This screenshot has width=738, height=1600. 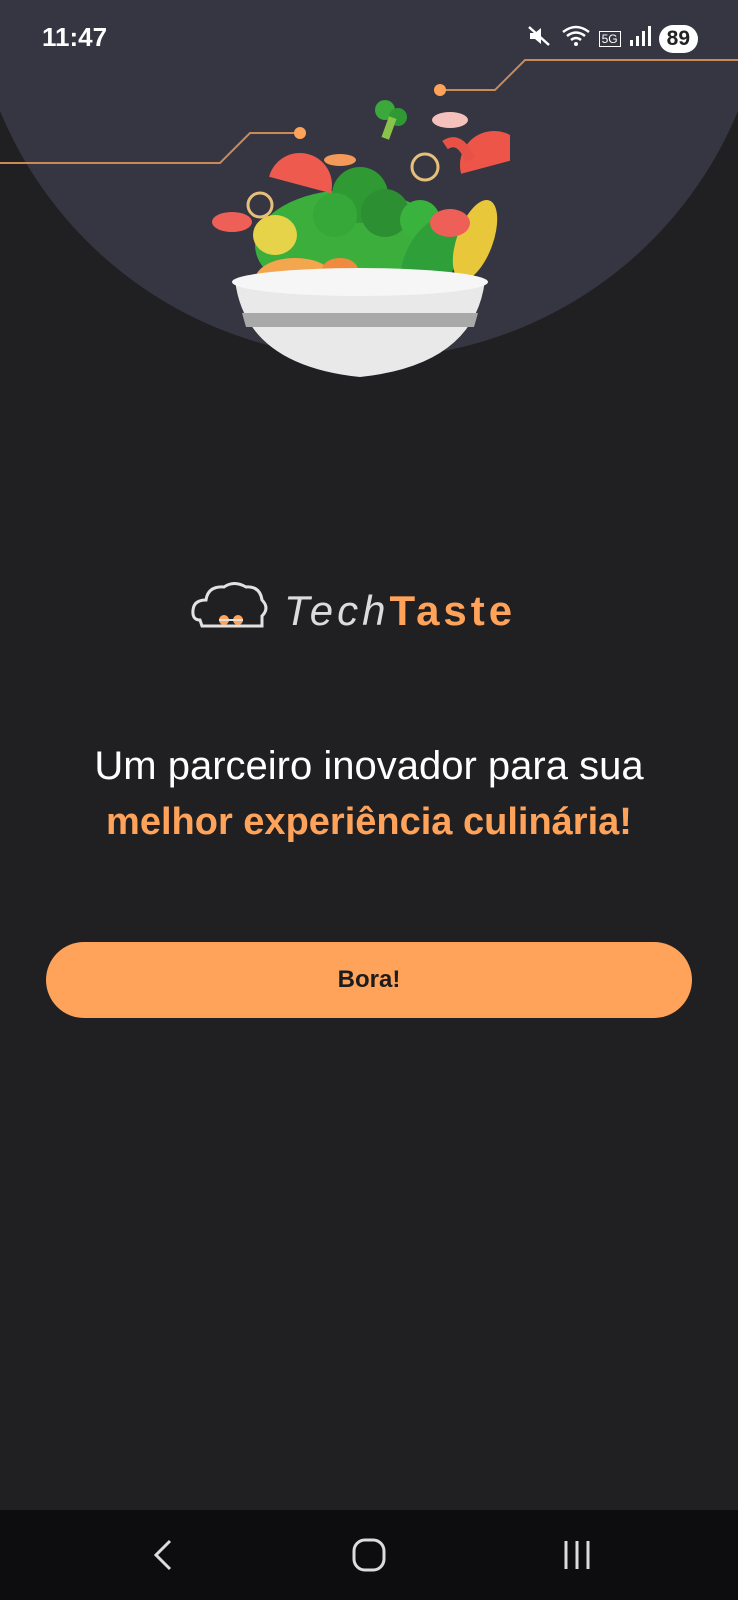 I want to click on salad-bowl-illustration, so click(x=361, y=238).